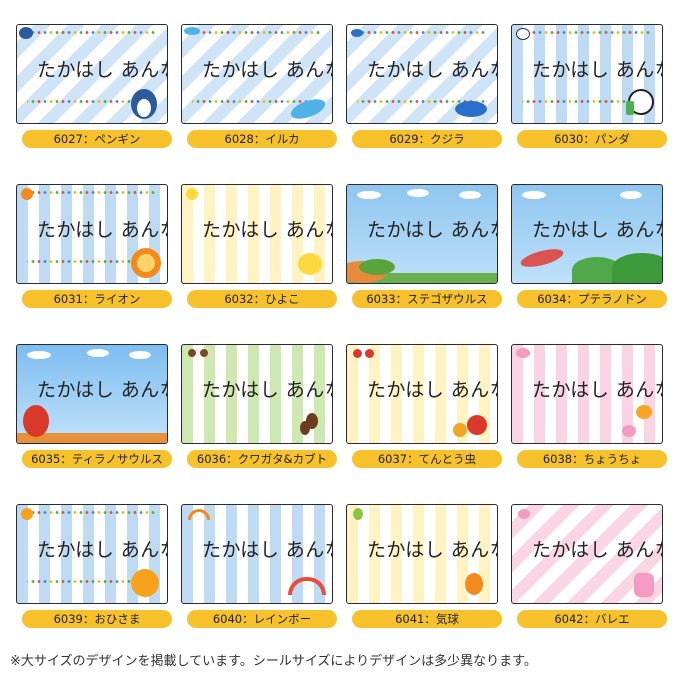 The width and height of the screenshot is (680, 680). I want to click on design-item: たかはし あんな 6041：気球, so click(424, 569).